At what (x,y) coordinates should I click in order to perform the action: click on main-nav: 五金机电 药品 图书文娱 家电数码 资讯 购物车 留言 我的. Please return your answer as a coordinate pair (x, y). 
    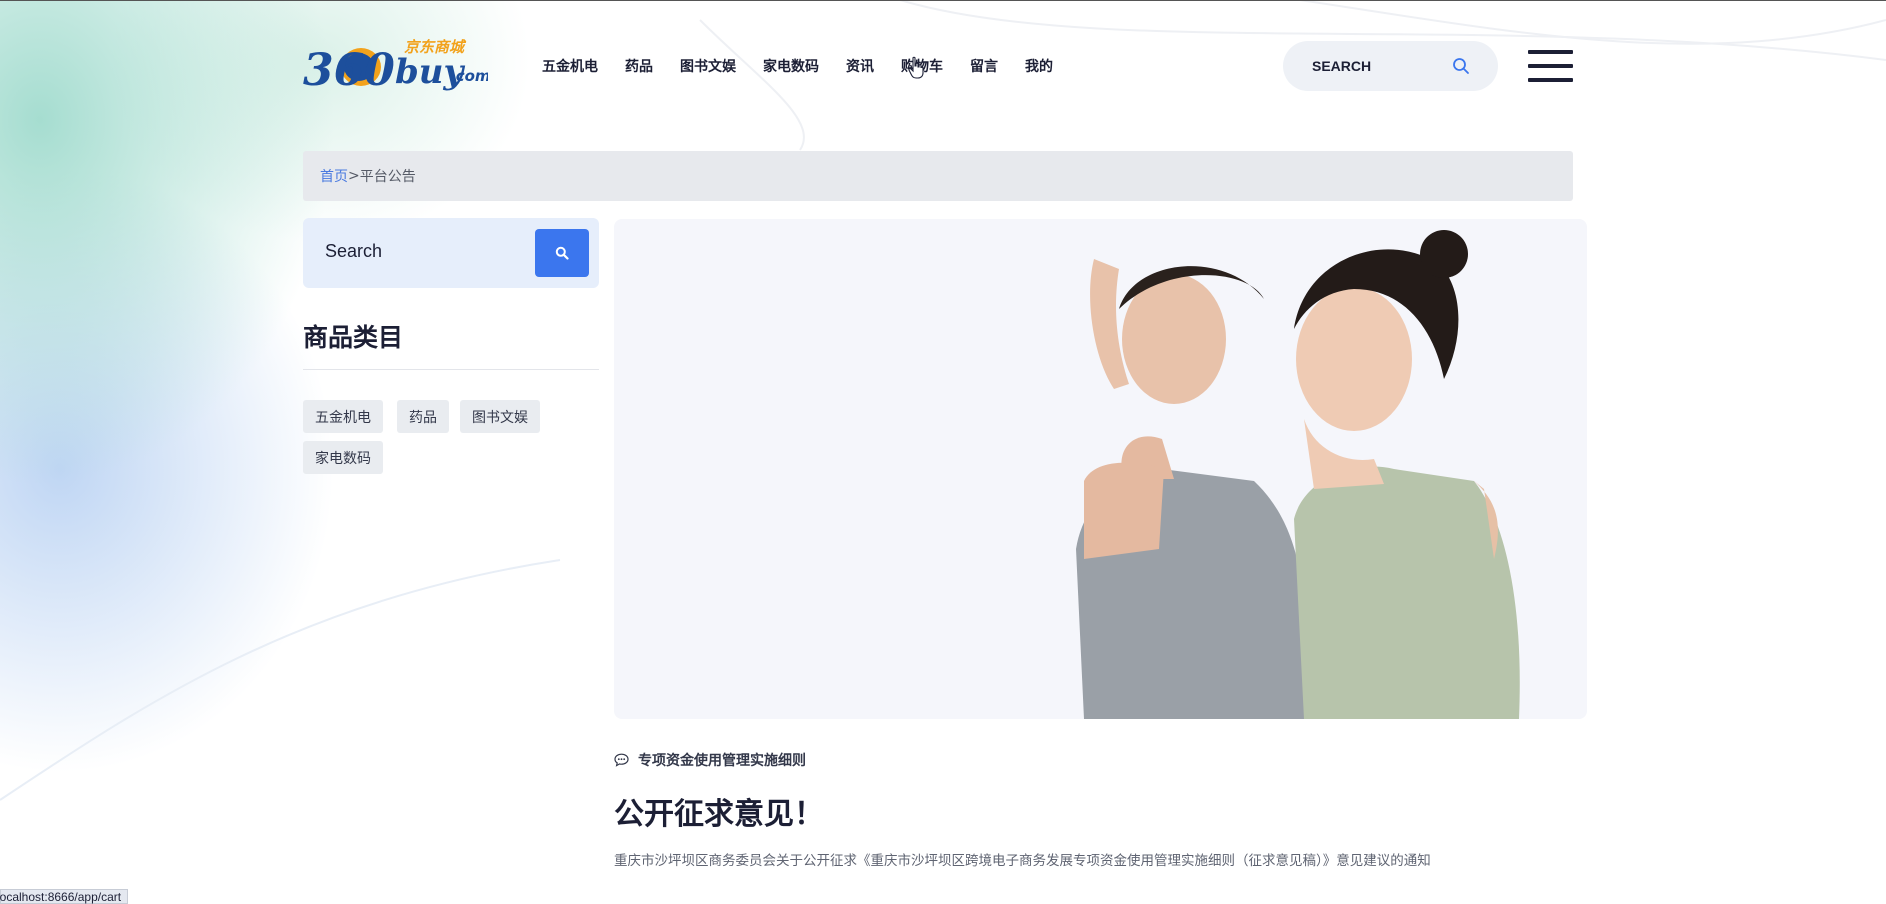
    Looking at the image, I should click on (811, 66).